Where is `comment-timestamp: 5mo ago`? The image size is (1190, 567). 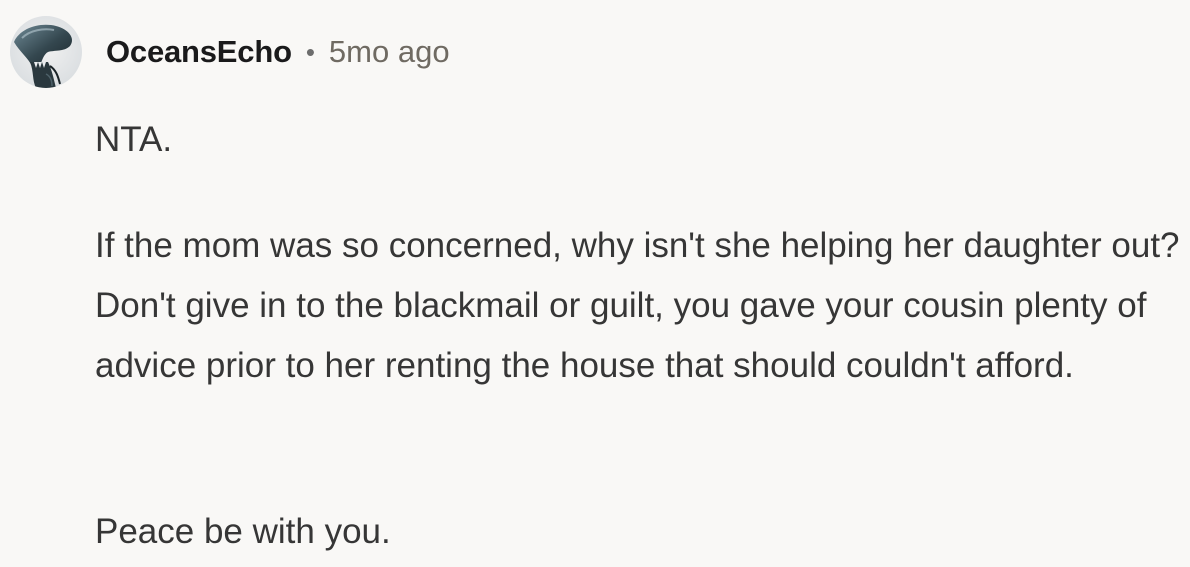 comment-timestamp: 5mo ago is located at coordinates (389, 52).